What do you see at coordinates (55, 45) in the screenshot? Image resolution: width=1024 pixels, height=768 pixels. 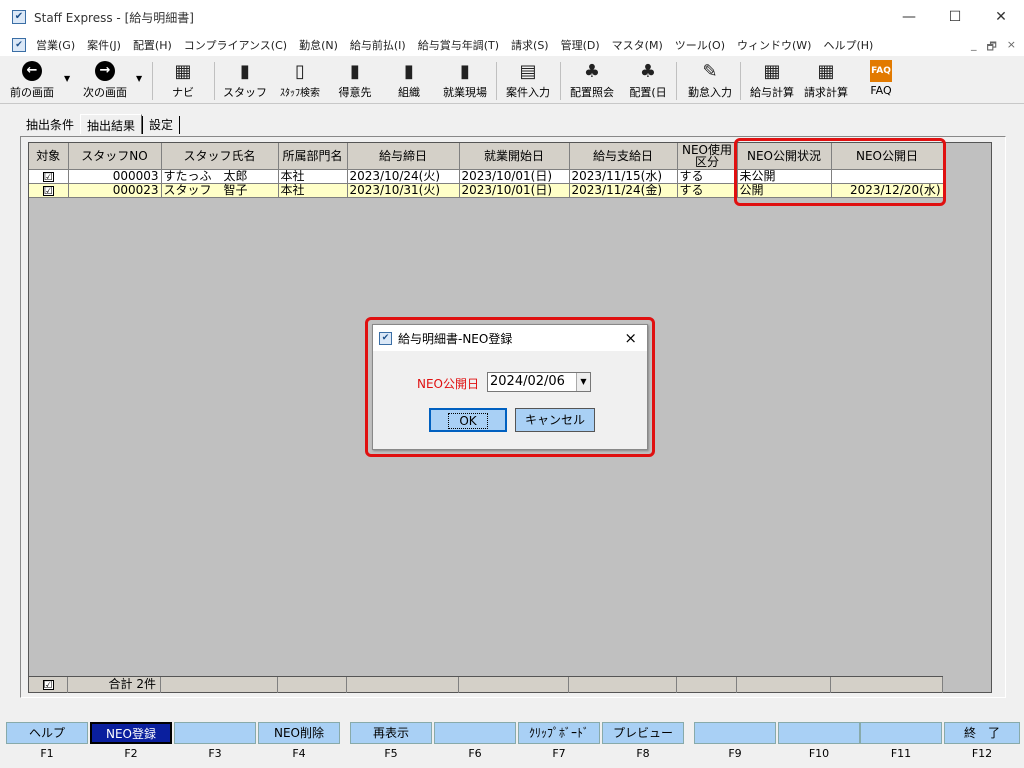 I see `menu-sales: 営業(G)` at bounding box center [55, 45].